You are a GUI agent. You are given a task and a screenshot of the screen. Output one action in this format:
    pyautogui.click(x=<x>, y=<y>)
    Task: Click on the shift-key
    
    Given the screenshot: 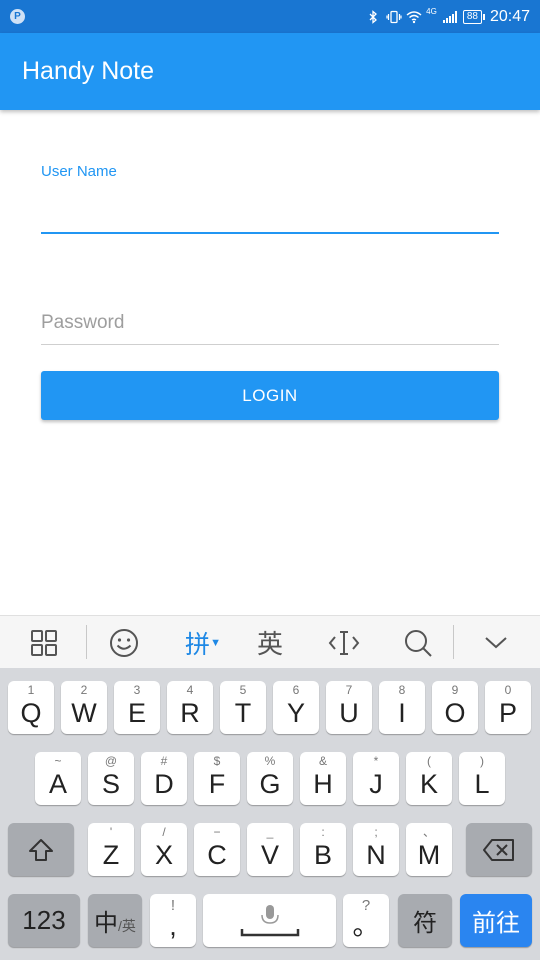 What is the action you would take?
    pyautogui.click(x=41, y=849)
    